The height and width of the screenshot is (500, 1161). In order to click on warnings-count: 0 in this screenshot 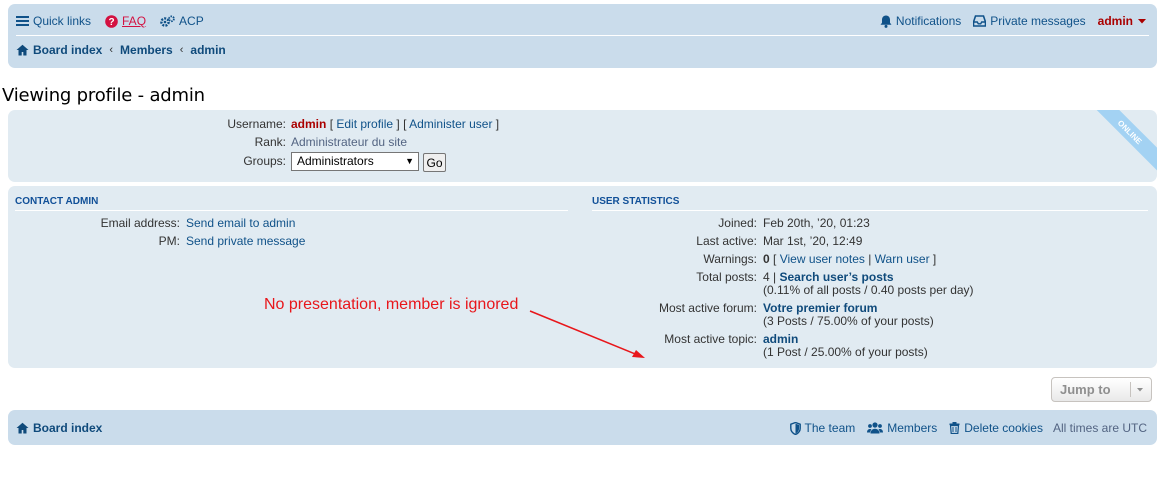, I will do `click(766, 259)`.